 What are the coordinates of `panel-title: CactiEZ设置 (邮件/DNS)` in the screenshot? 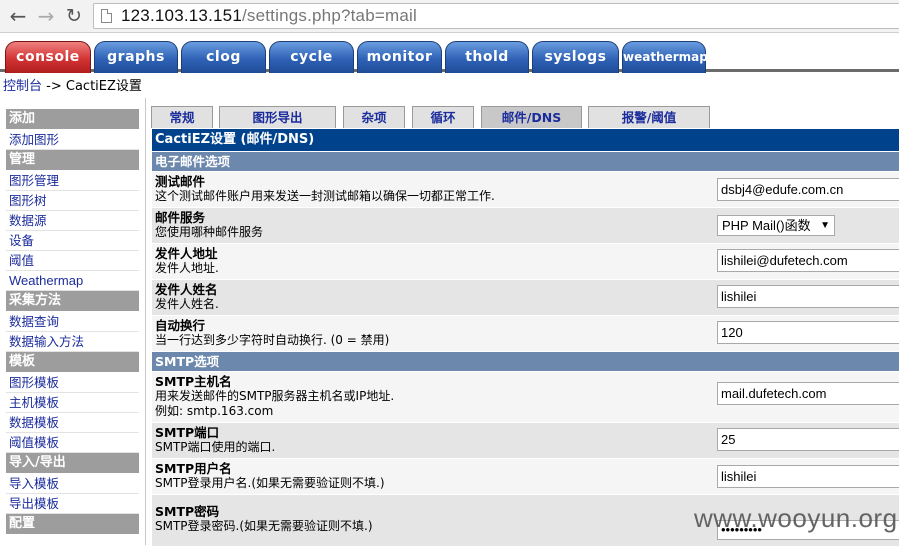 It's located at (525, 140).